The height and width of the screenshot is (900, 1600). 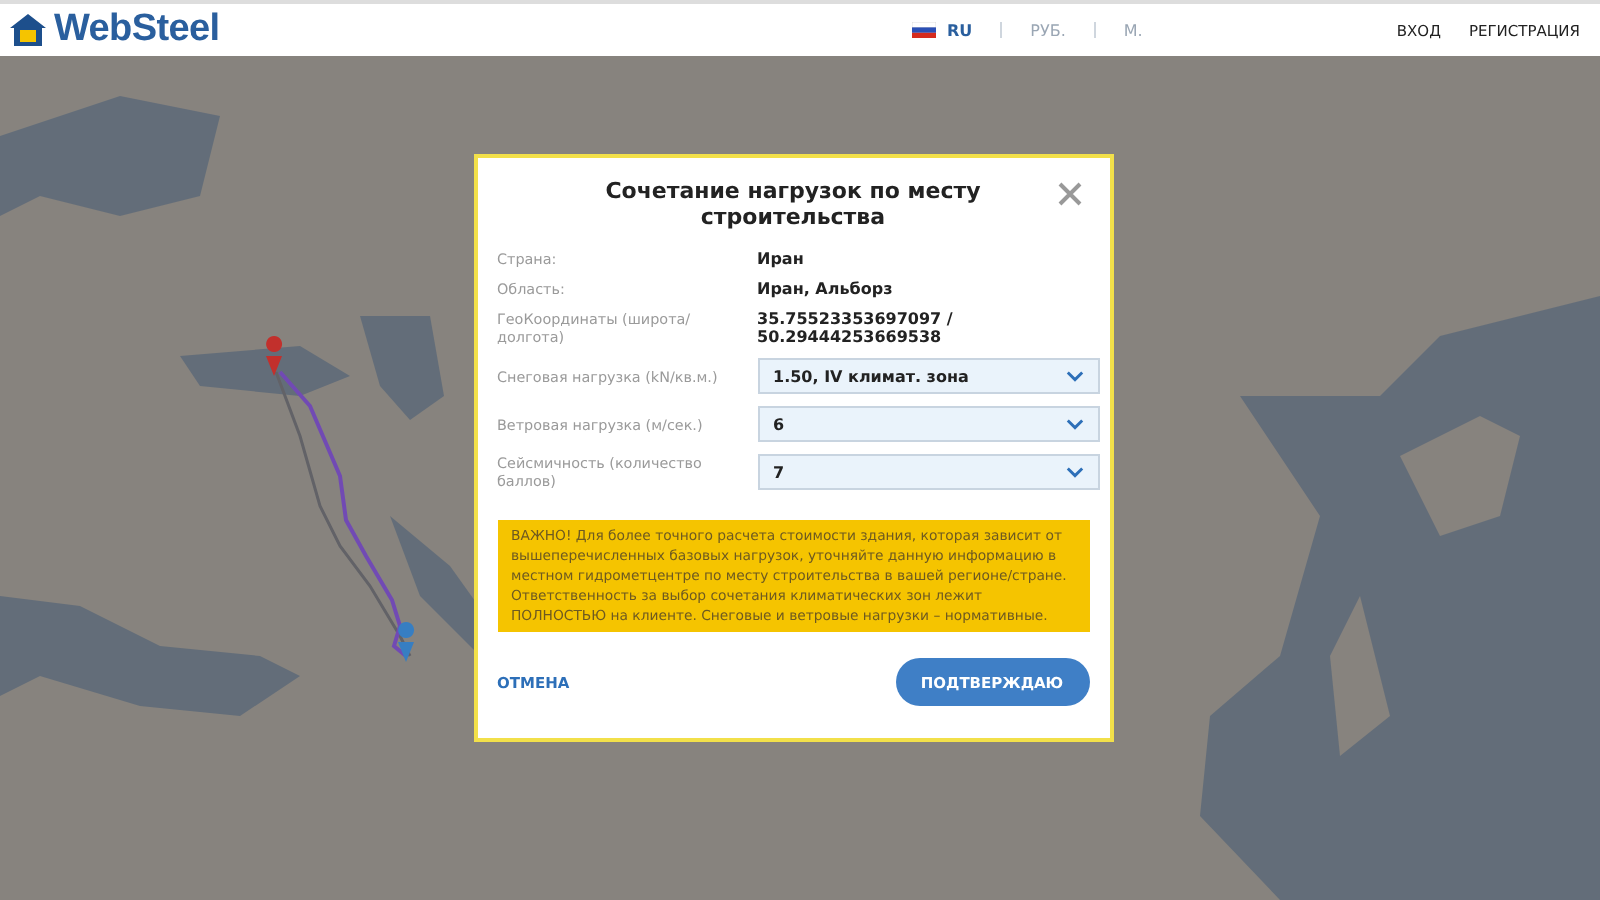 What do you see at coordinates (826, 289) in the screenshot?
I see `field-value: Иран, Альборз` at bounding box center [826, 289].